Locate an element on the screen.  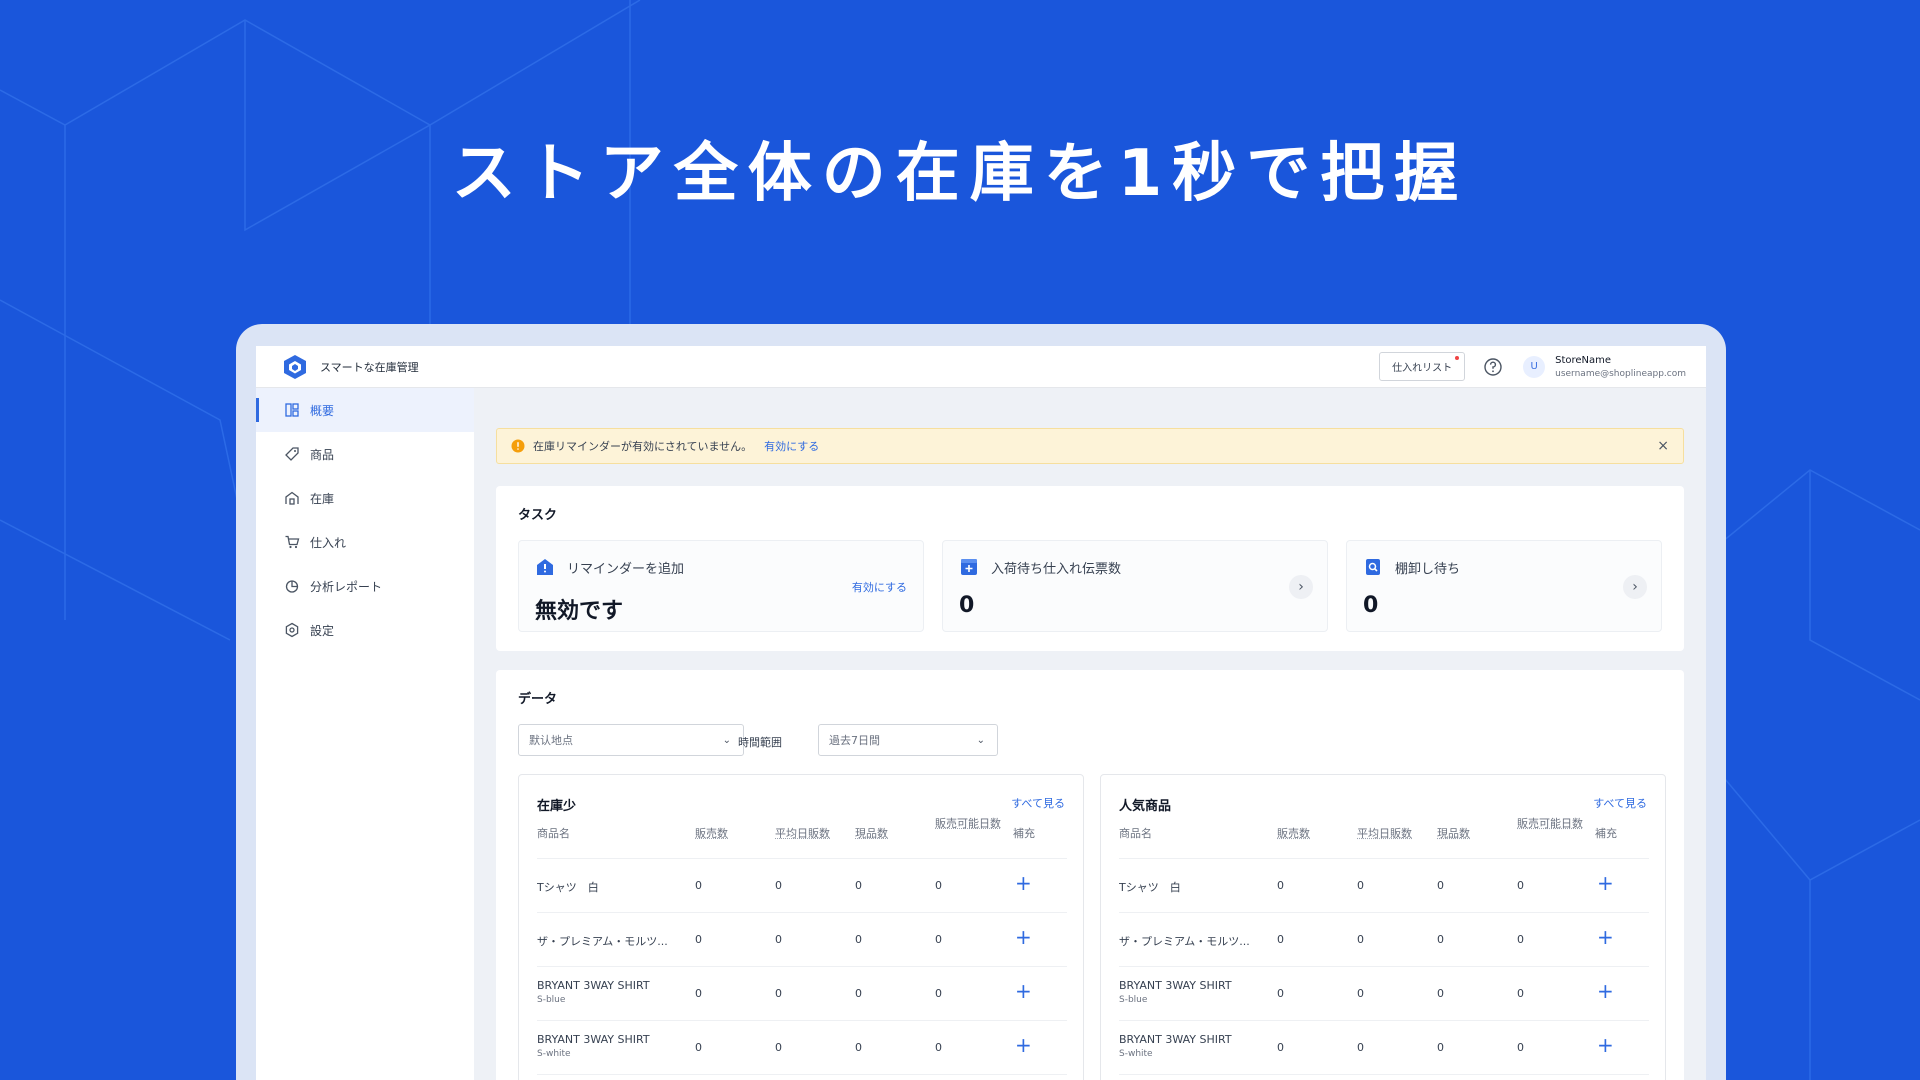
sidebar-item-label: 分析レポート is located at coordinates (346, 586).